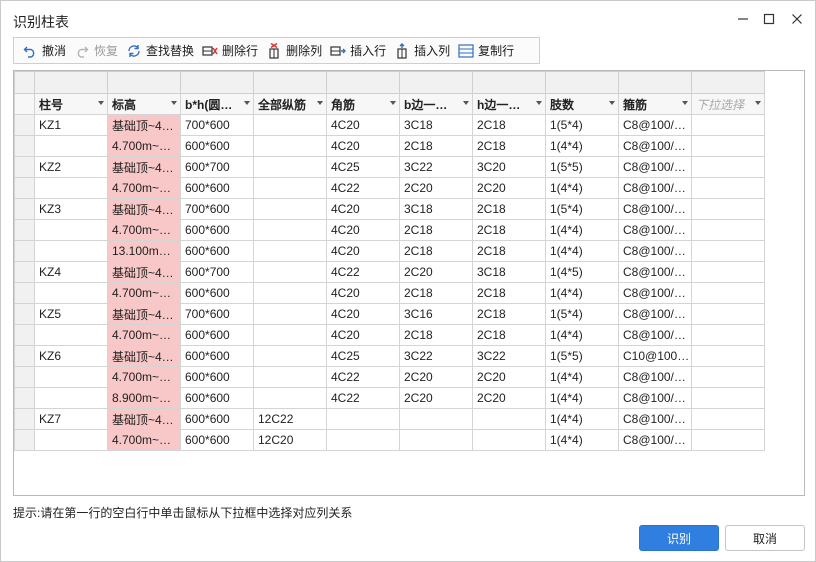 Image resolution: width=816 pixels, height=562 pixels. What do you see at coordinates (679, 538) in the screenshot?
I see `recognize-button: 识别` at bounding box center [679, 538].